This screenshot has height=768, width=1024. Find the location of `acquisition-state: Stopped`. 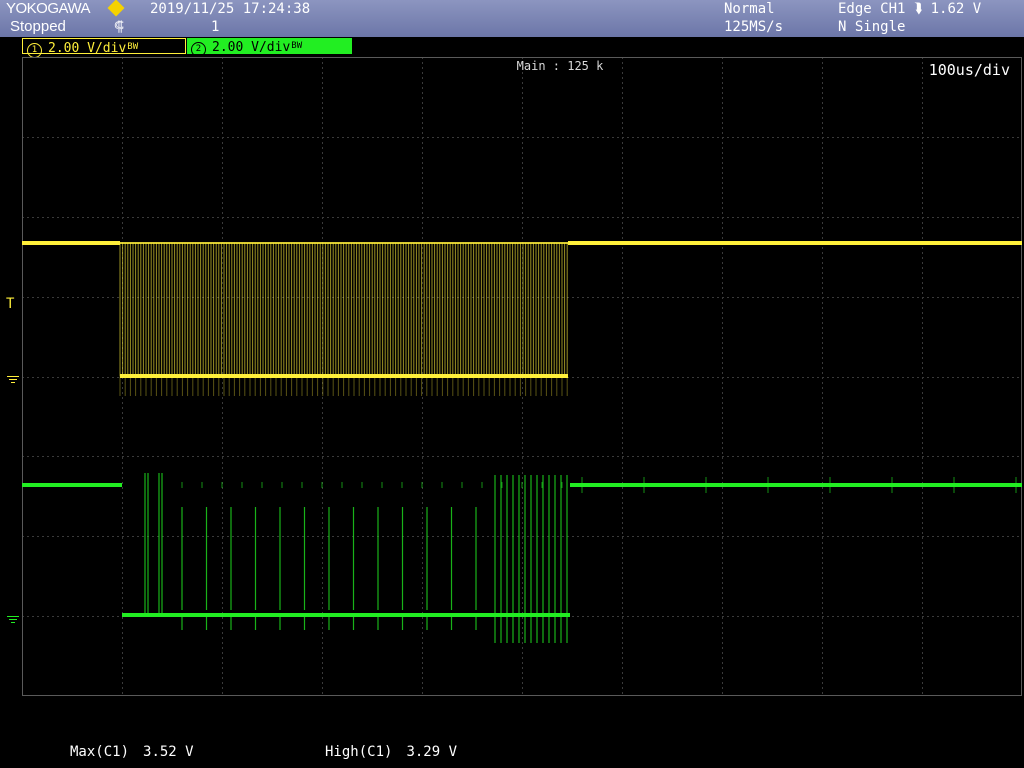

acquisition-state: Stopped is located at coordinates (38, 26).